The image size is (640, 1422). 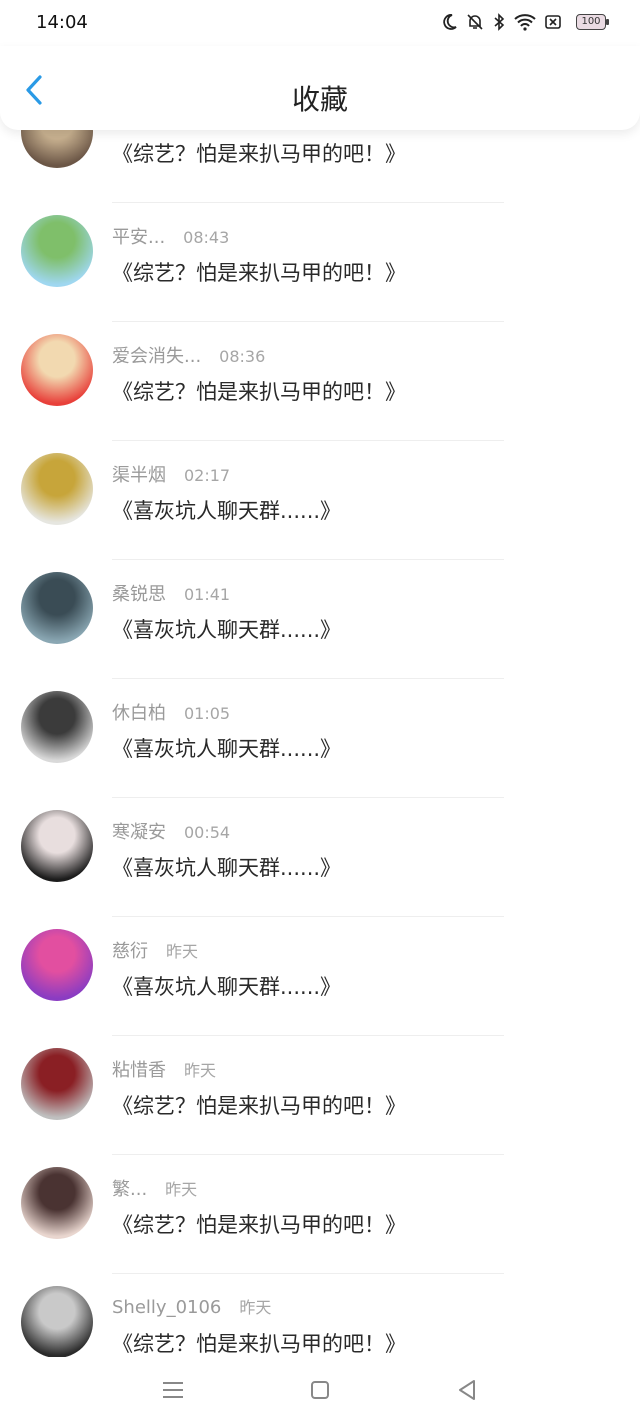 I want to click on item-meta: 繁... 昨天, so click(x=154, y=1188).